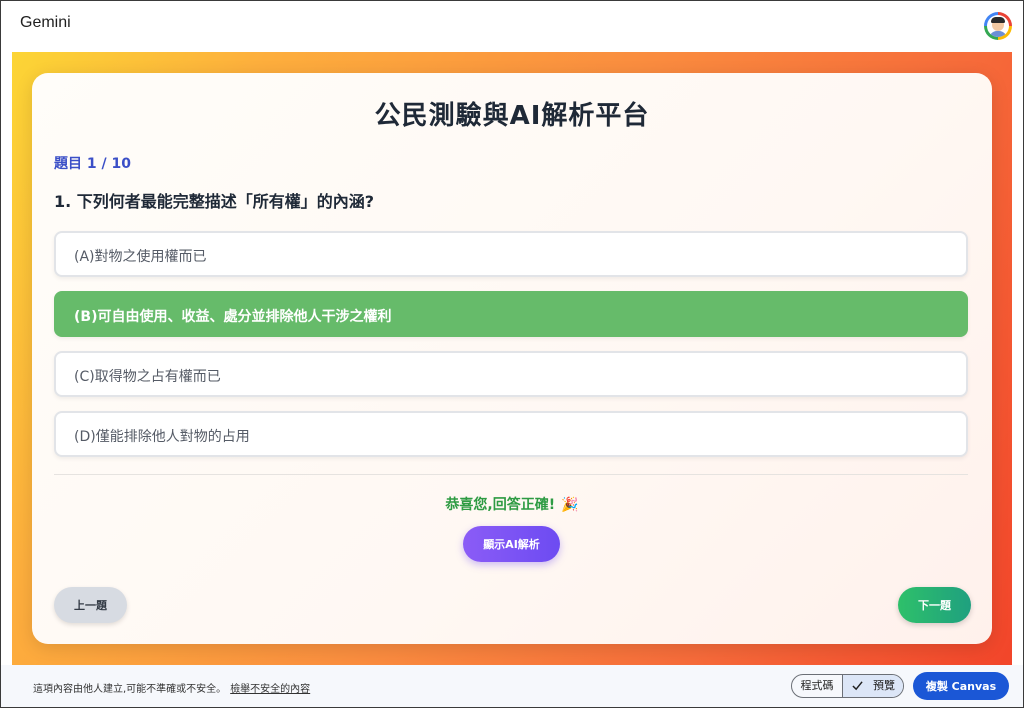 Image resolution: width=1024 pixels, height=708 pixels. I want to click on party-popper-icon: 🎉, so click(570, 505).